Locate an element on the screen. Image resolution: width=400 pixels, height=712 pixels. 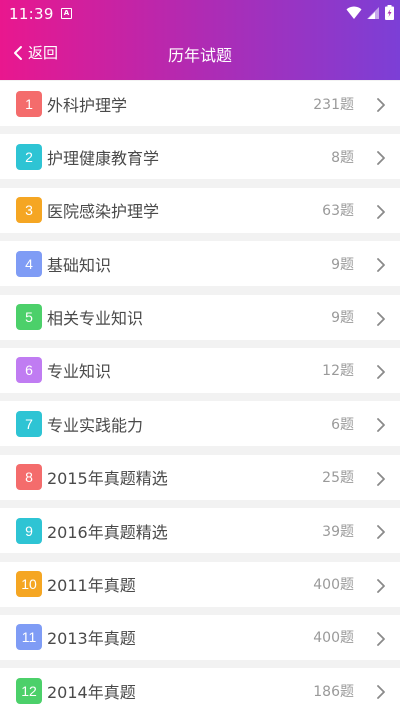
battery-icon is located at coordinates (389, 12).